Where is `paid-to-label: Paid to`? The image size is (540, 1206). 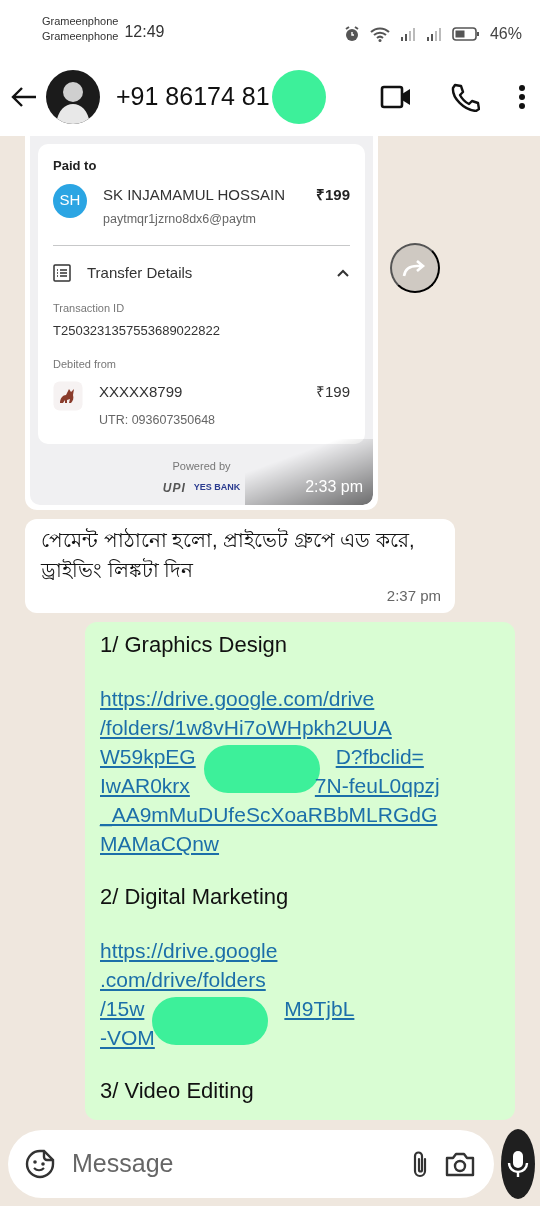 paid-to-label: Paid to is located at coordinates (75, 166).